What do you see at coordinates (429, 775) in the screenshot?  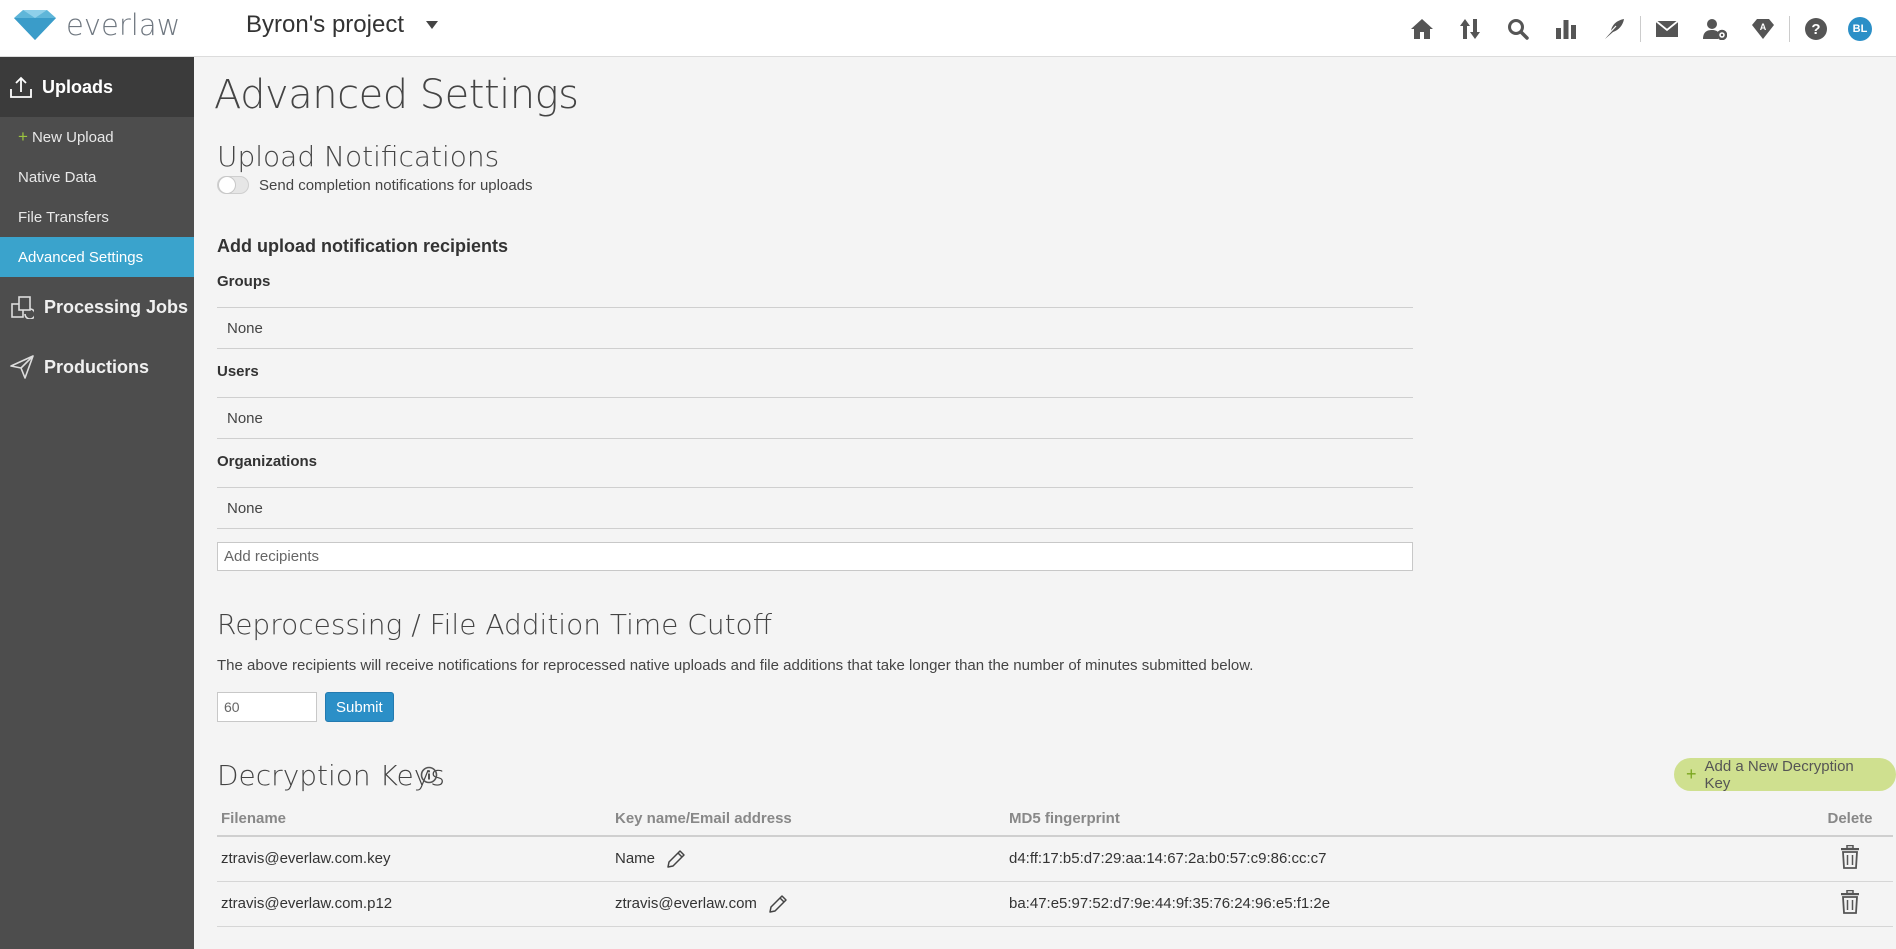 I see `info-icon` at bounding box center [429, 775].